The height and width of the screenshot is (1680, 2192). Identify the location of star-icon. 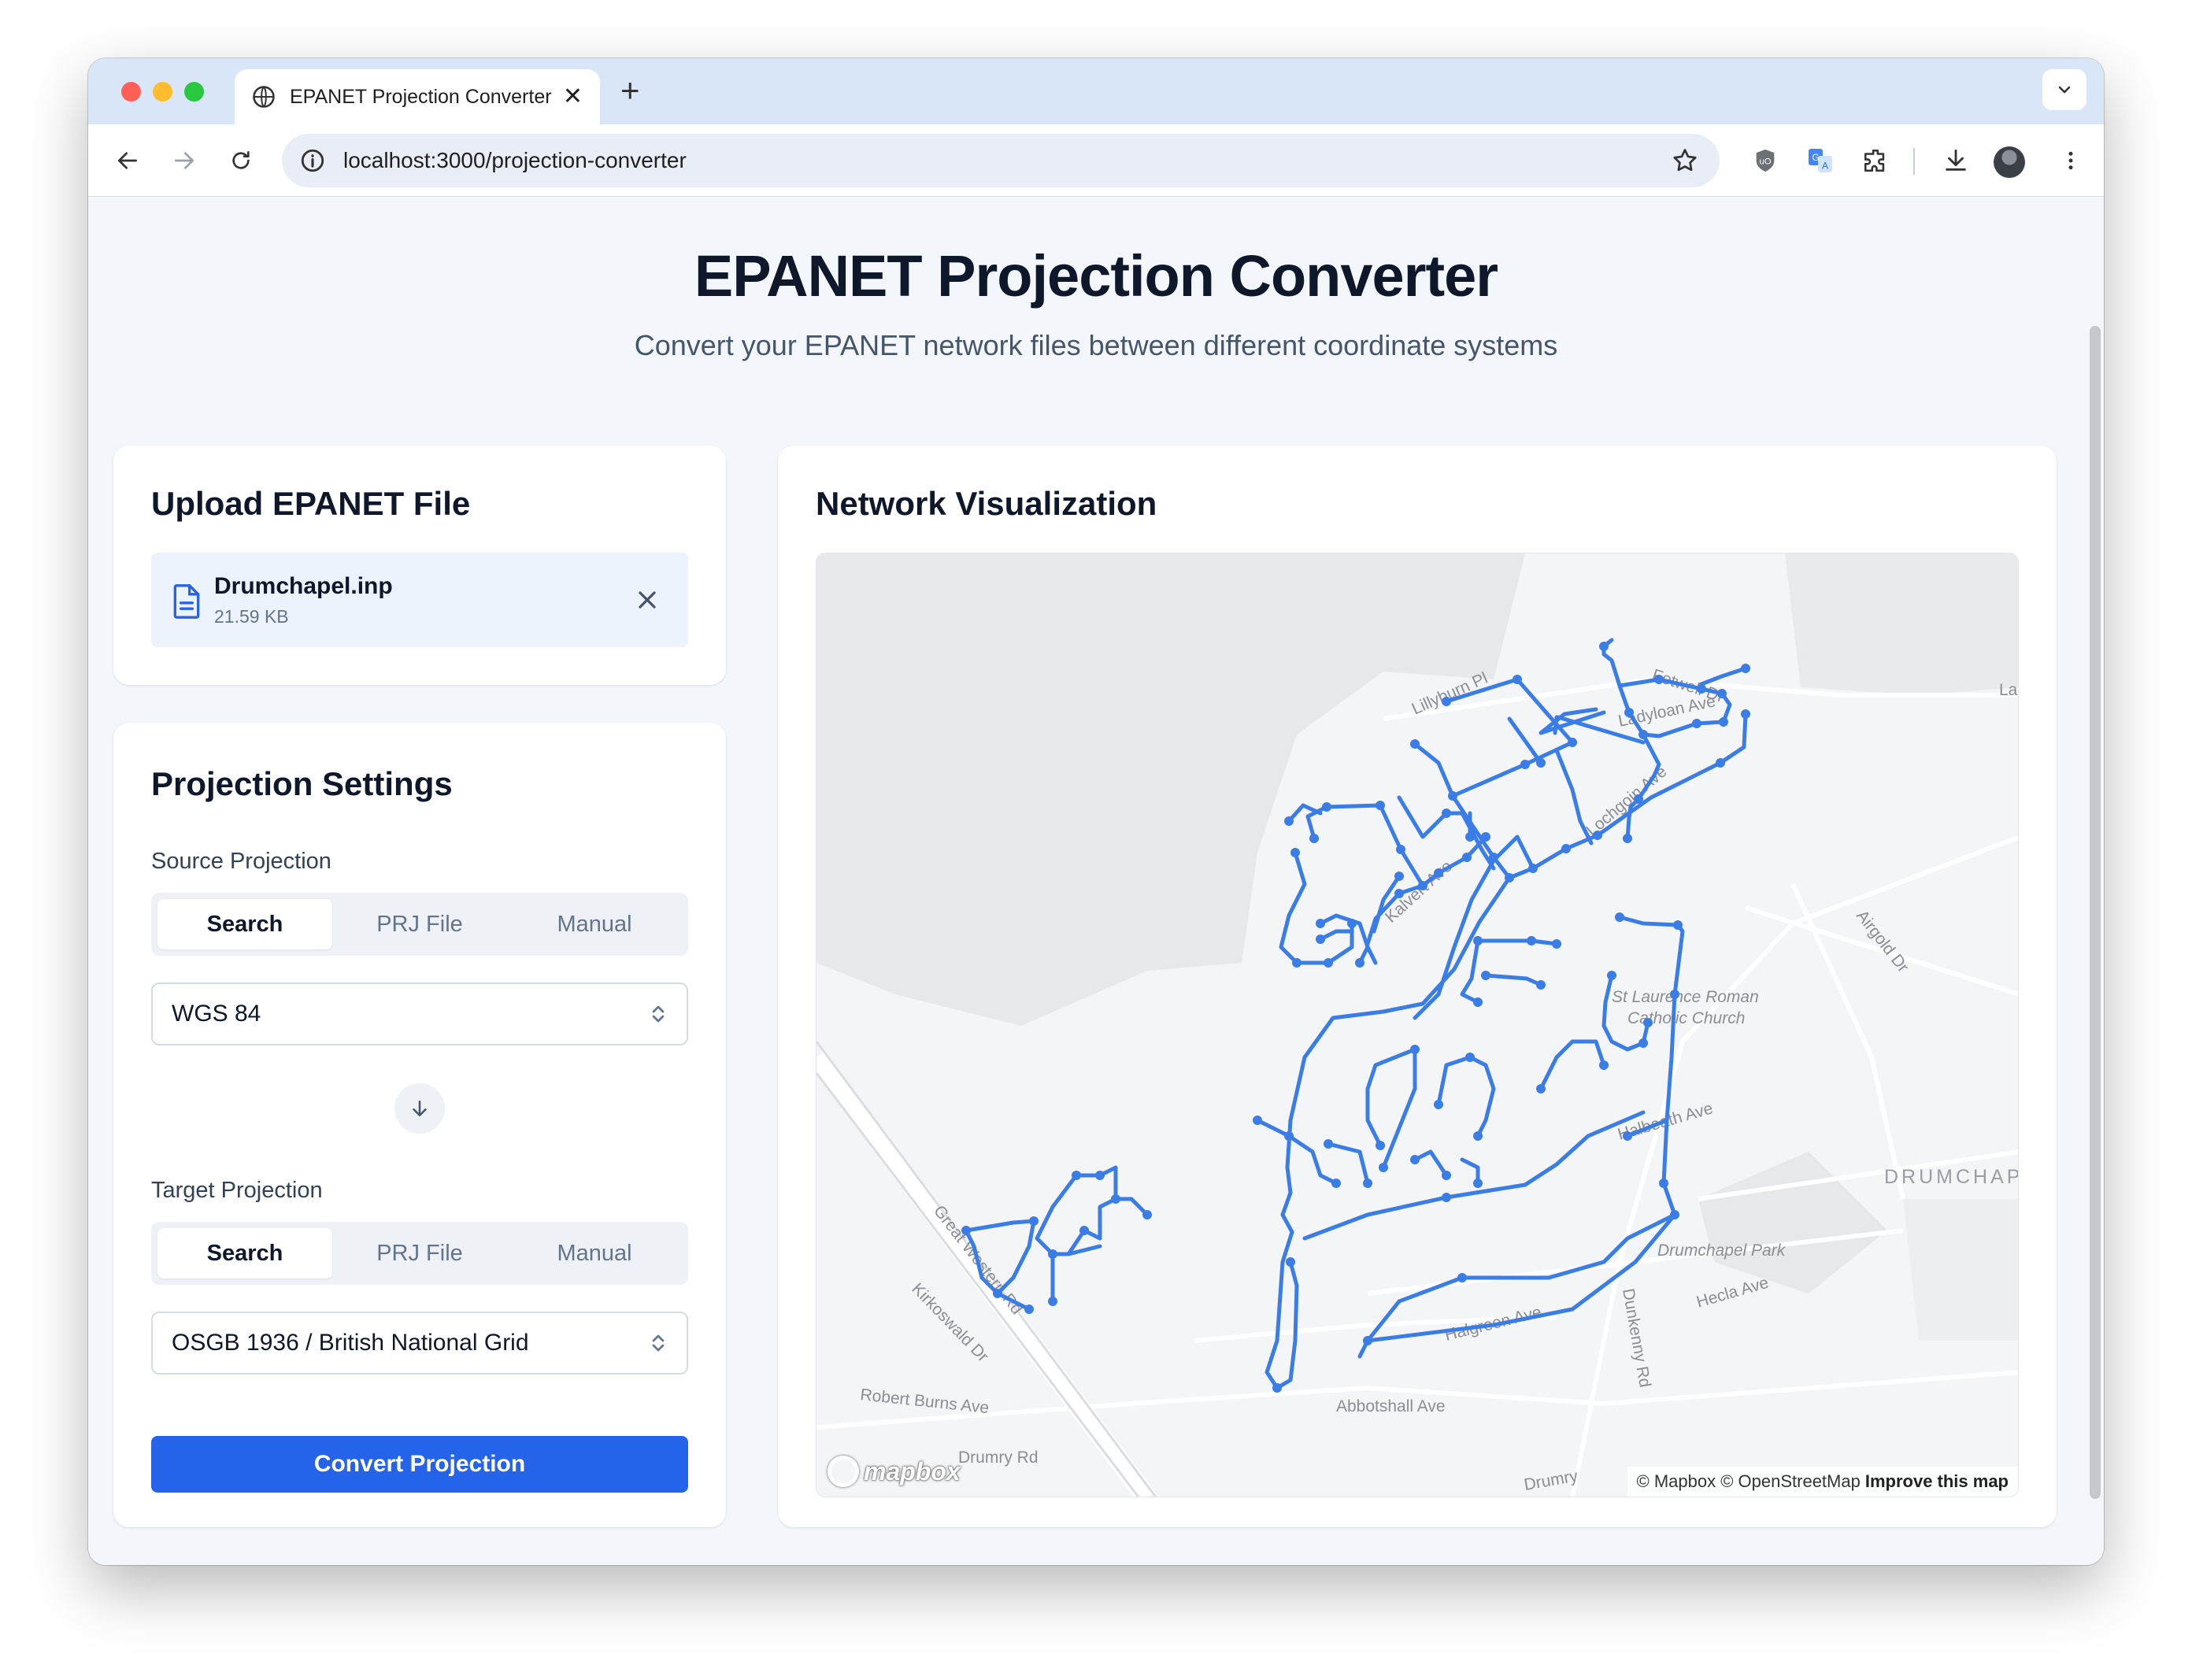
(1685, 160).